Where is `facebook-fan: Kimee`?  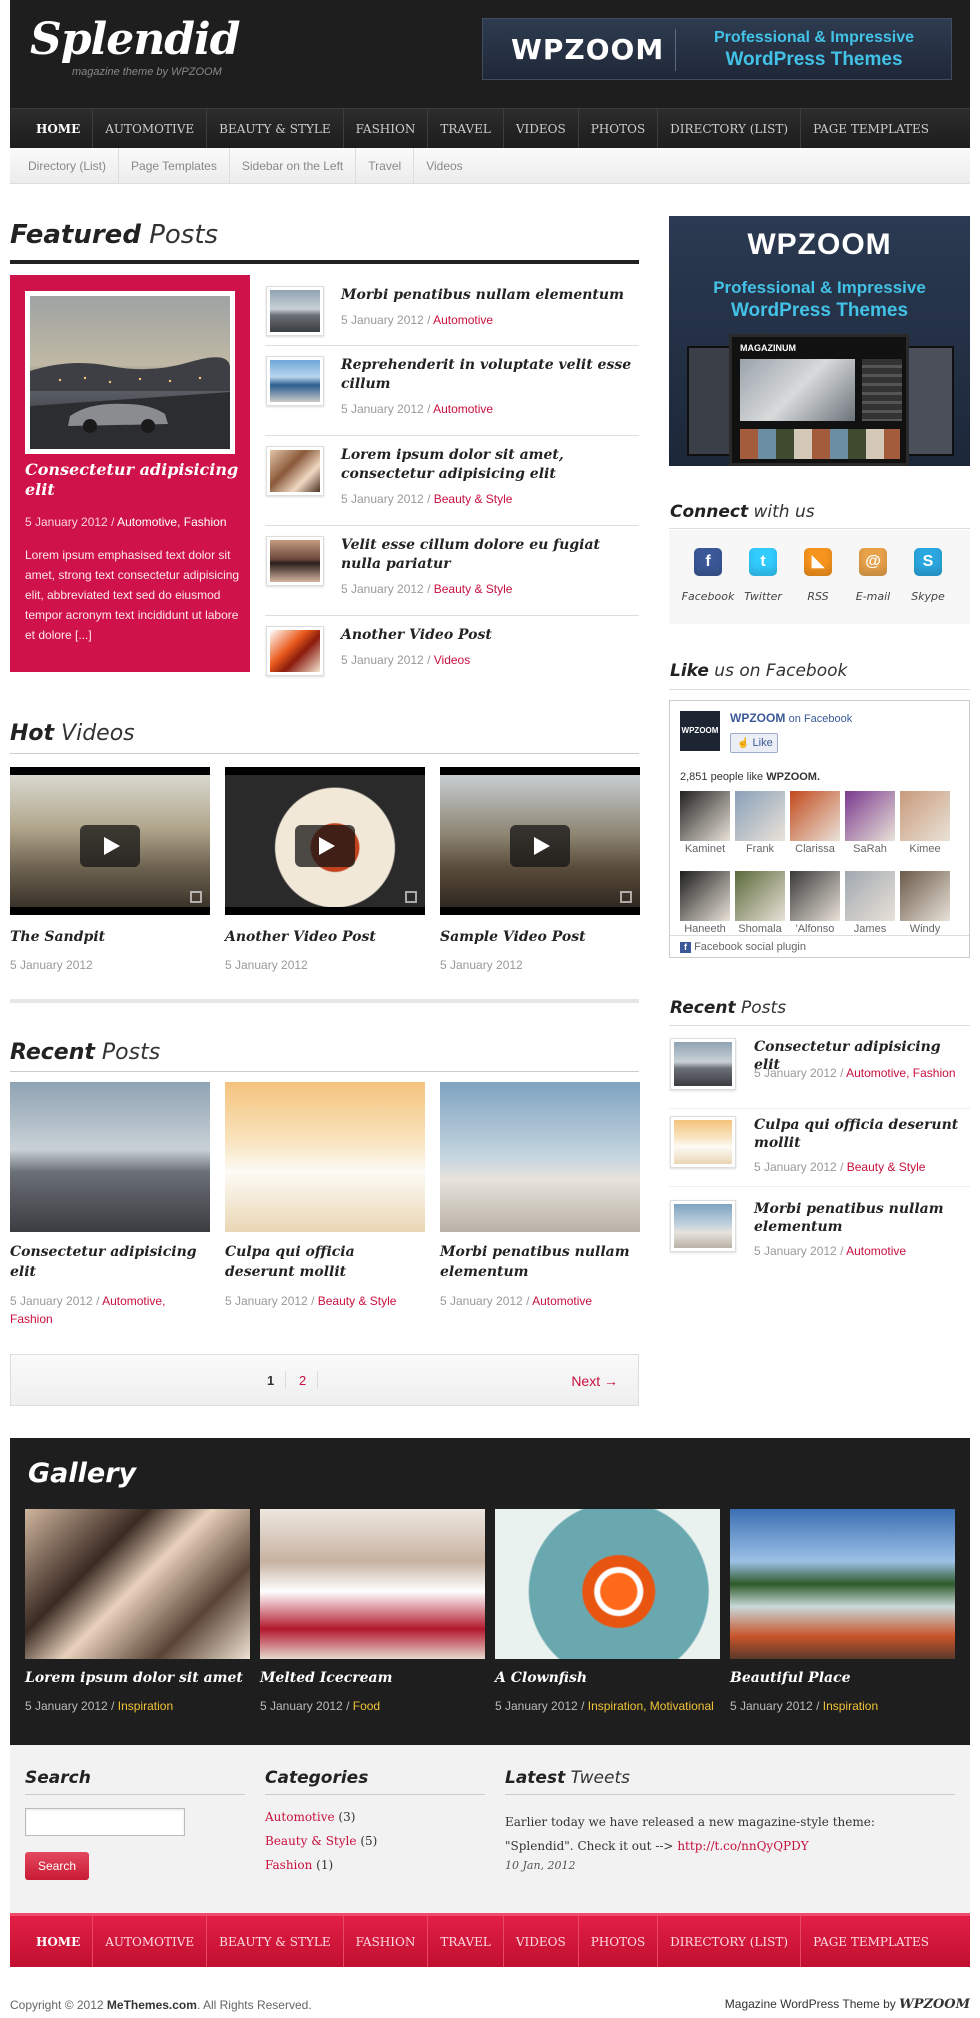 facebook-fan: Kimee is located at coordinates (925, 826).